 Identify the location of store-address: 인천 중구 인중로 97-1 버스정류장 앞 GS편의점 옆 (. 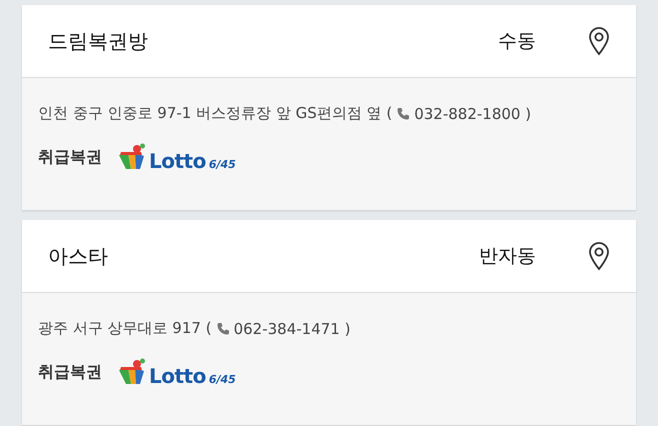
(215, 113).